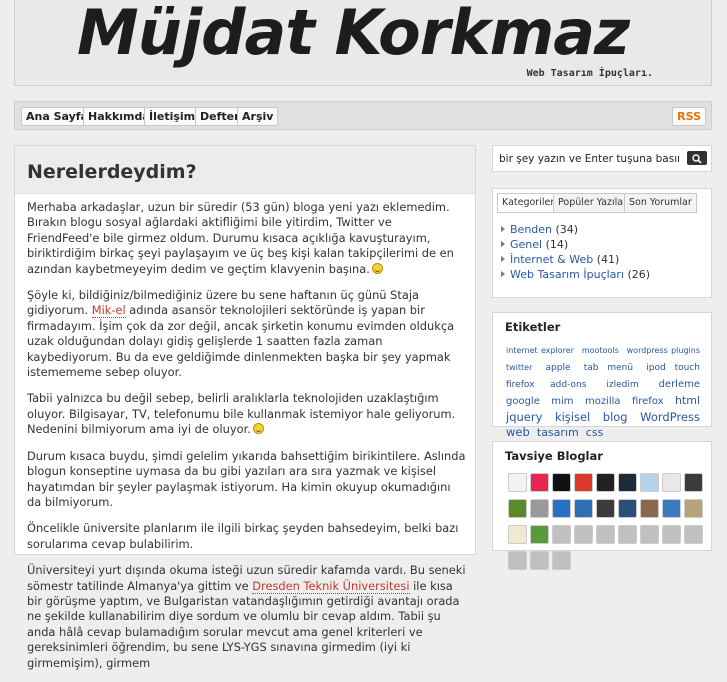 Image resolution: width=727 pixels, height=682 pixels. I want to click on category-link: Genel, so click(526, 244).